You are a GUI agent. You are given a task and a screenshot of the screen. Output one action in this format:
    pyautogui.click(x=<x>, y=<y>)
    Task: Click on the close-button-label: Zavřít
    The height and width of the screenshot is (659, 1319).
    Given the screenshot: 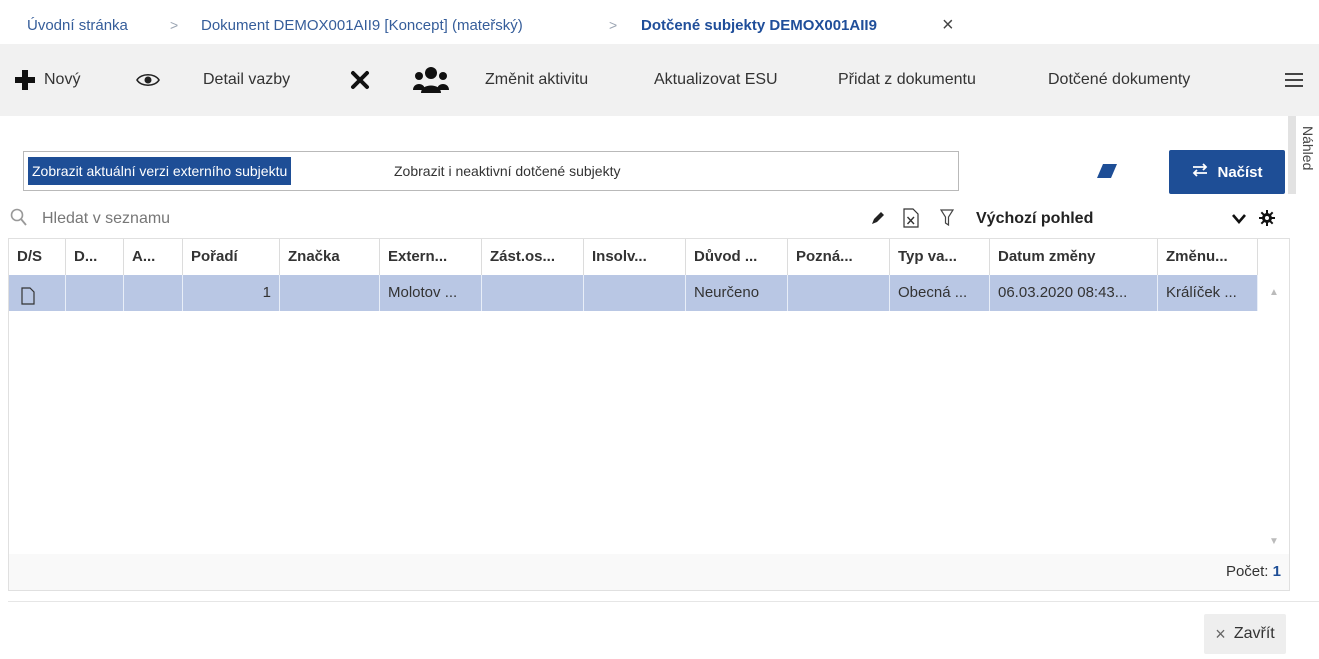 What is the action you would take?
    pyautogui.click(x=1254, y=633)
    